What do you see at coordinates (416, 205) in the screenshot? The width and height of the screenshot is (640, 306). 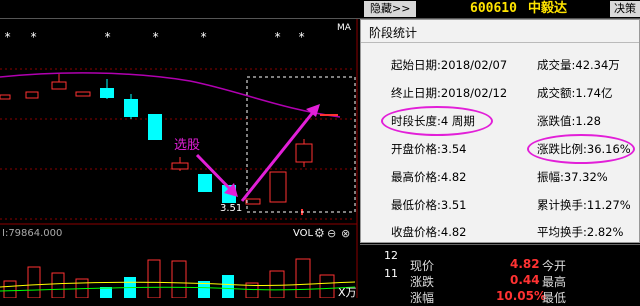 I see `row-label: 最低价格:` at bounding box center [416, 205].